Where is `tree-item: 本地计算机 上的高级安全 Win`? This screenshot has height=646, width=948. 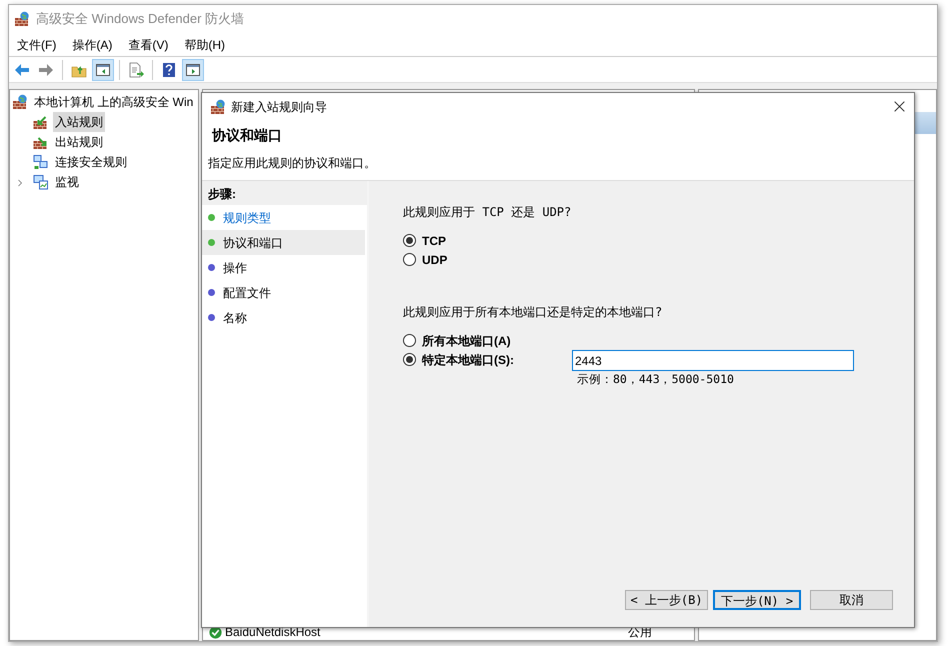
tree-item: 本地计算机 上的高级安全 Win is located at coordinates (114, 102).